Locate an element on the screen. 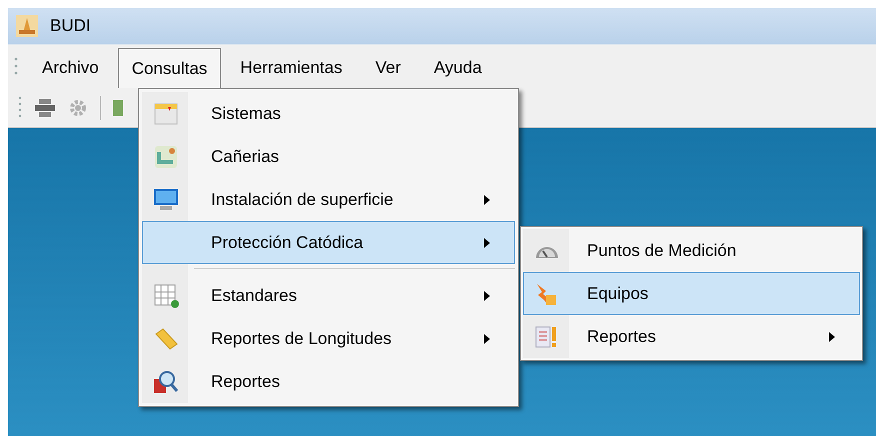  menu-item: Estandares is located at coordinates (328, 295).